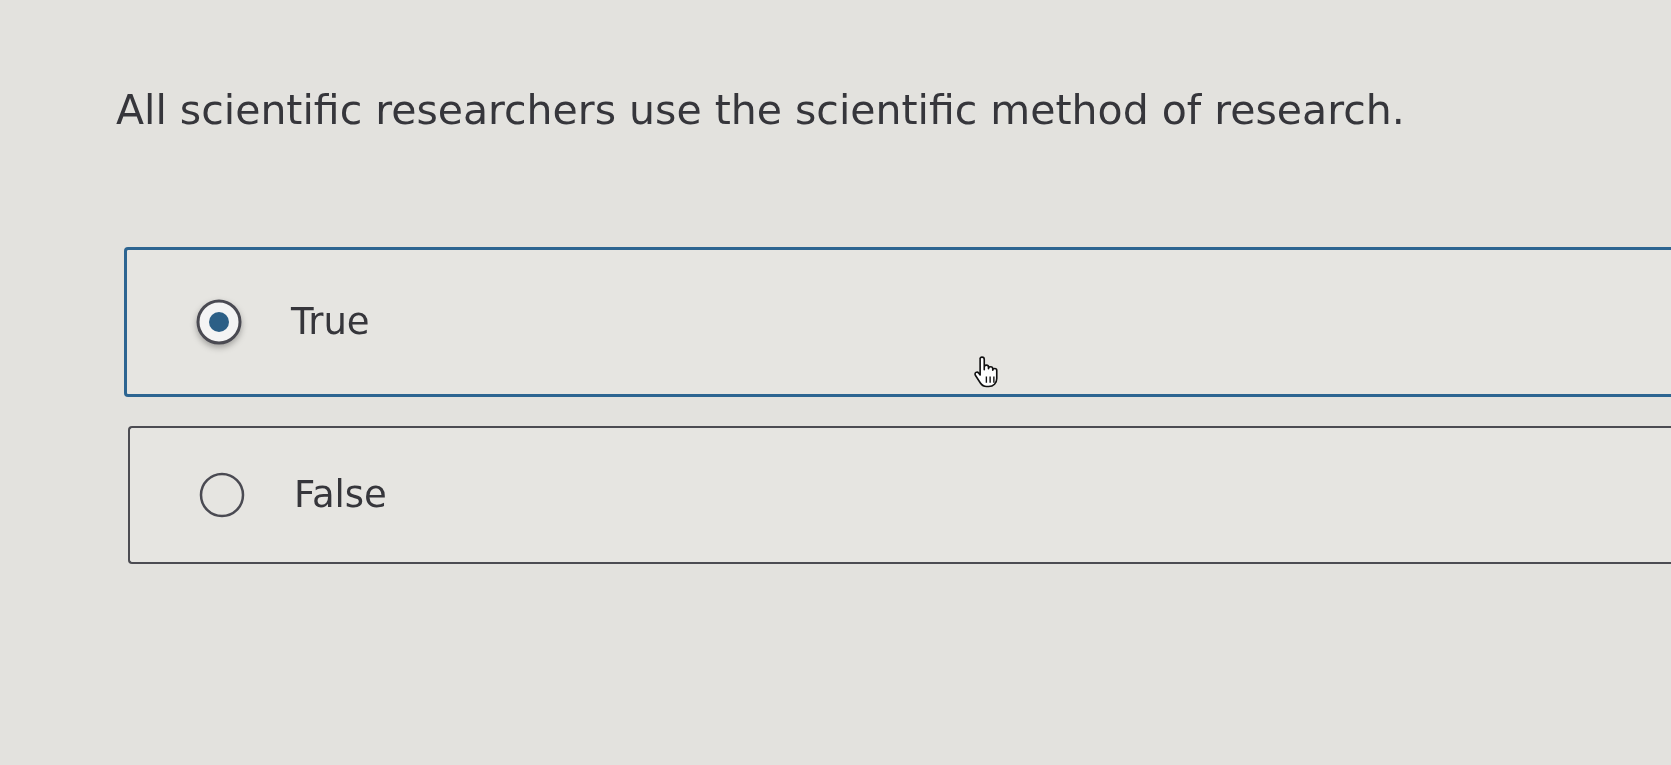 This screenshot has height=765, width=1671. Describe the element at coordinates (219, 322) in the screenshot. I see `radio-selected-icon` at that location.